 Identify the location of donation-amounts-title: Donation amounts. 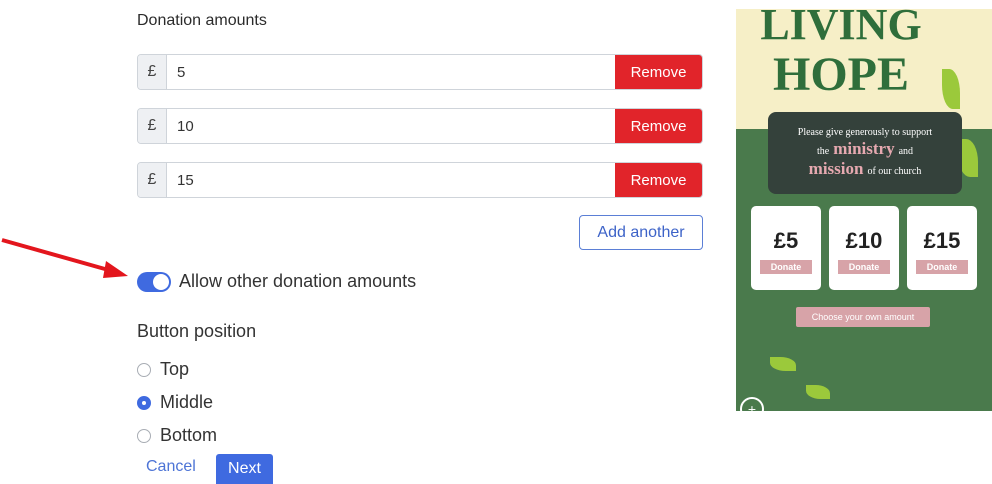
(202, 20).